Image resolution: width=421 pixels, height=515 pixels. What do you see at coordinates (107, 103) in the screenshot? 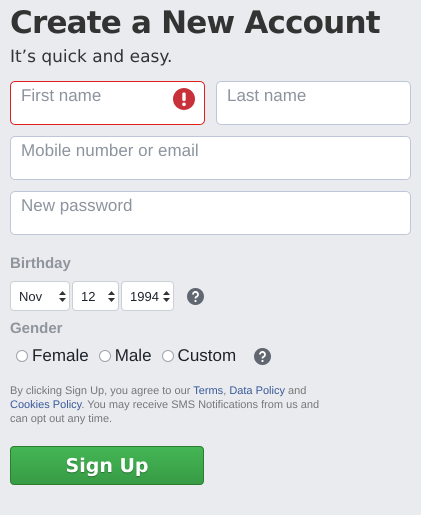
I see `text-field: First name` at bounding box center [107, 103].